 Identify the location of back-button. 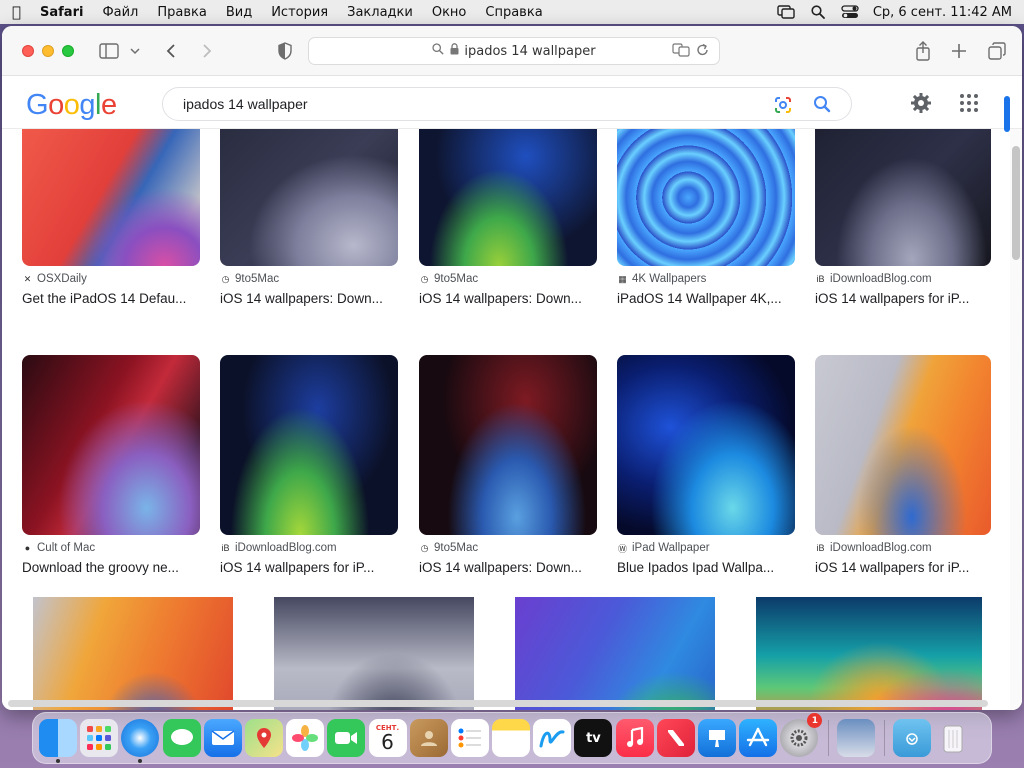
(171, 51).